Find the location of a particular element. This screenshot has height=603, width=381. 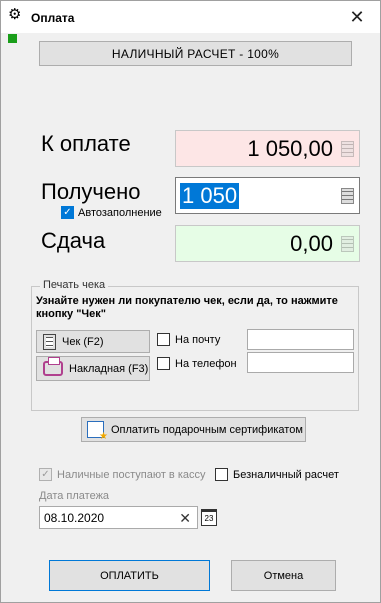

certificate-icon is located at coordinates (97, 431).